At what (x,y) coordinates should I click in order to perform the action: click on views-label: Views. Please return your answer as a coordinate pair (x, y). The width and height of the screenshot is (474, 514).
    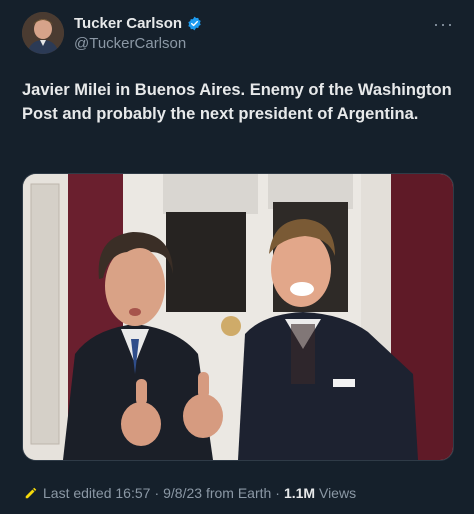
    Looking at the image, I should click on (337, 493).